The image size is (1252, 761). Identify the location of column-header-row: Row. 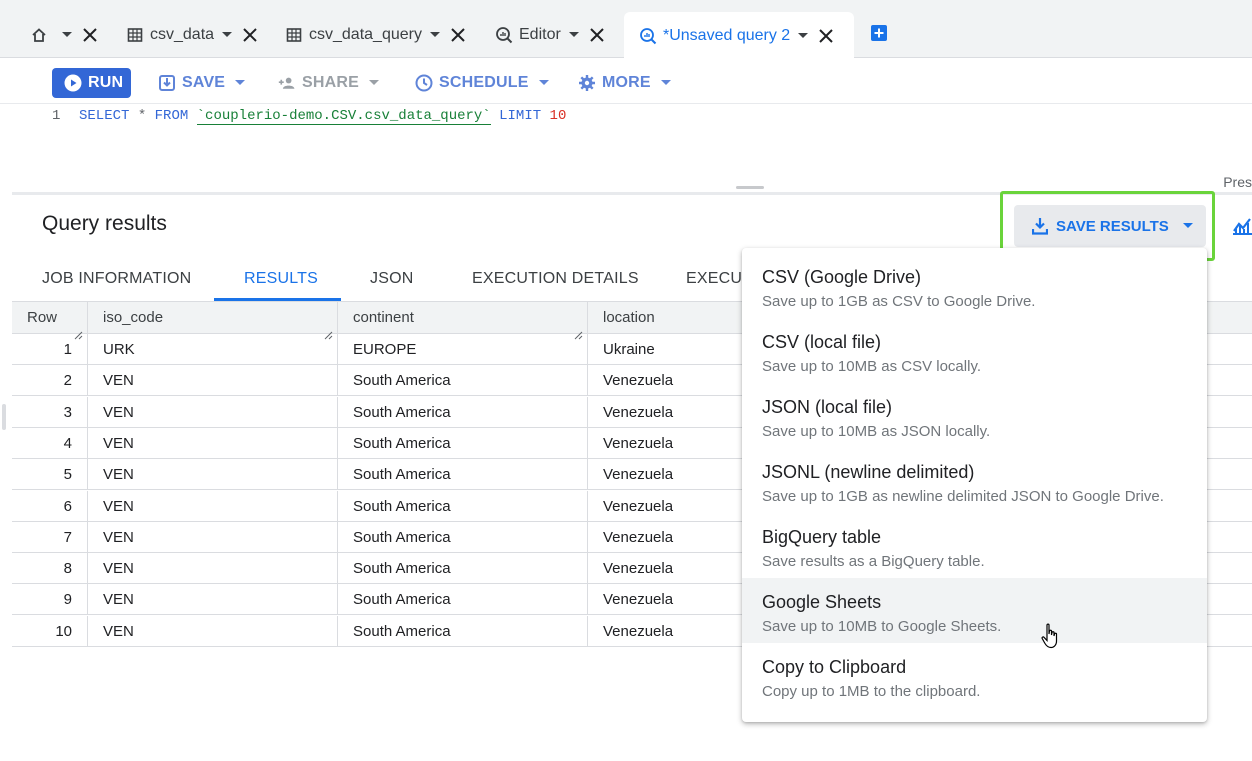
(50, 321).